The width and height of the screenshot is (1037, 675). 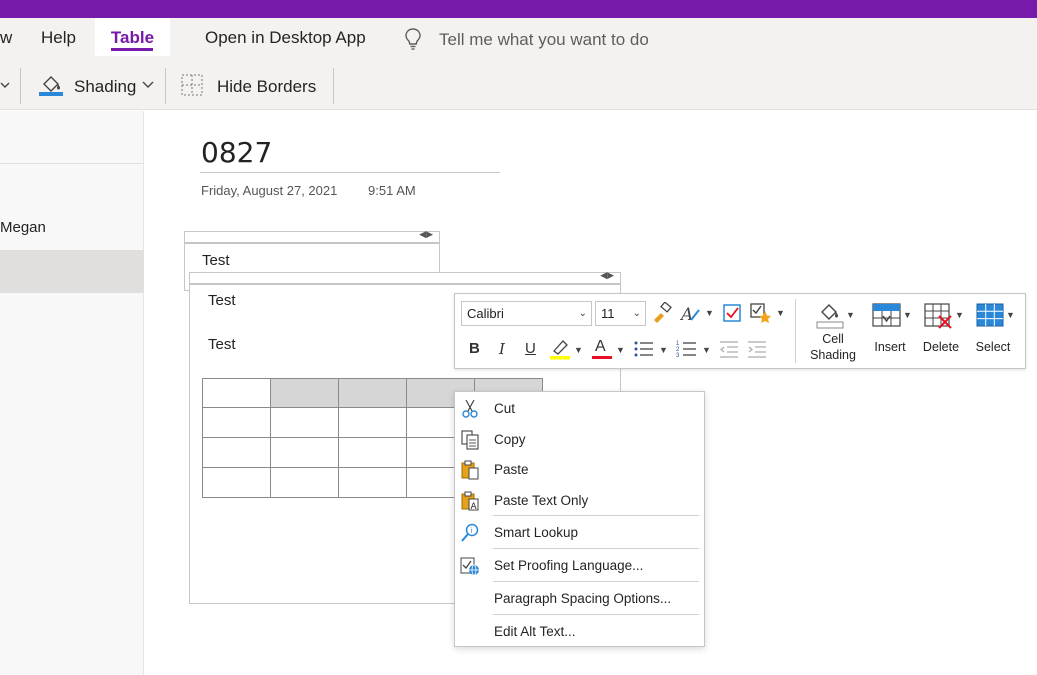 What do you see at coordinates (941, 347) in the screenshot?
I see `delete-button: Delete` at bounding box center [941, 347].